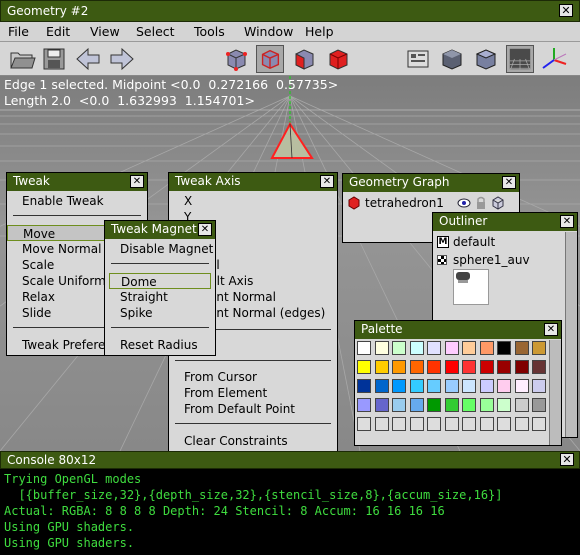  Describe the element at coordinates (498, 203) in the screenshot. I see `wire-cube-icon` at that location.